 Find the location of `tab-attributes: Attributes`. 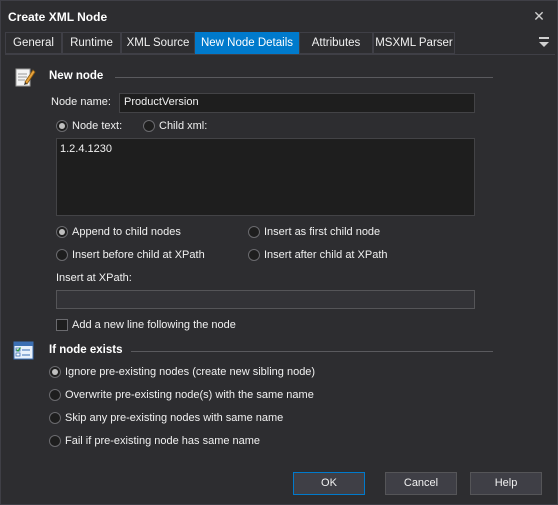

tab-attributes: Attributes is located at coordinates (336, 43).